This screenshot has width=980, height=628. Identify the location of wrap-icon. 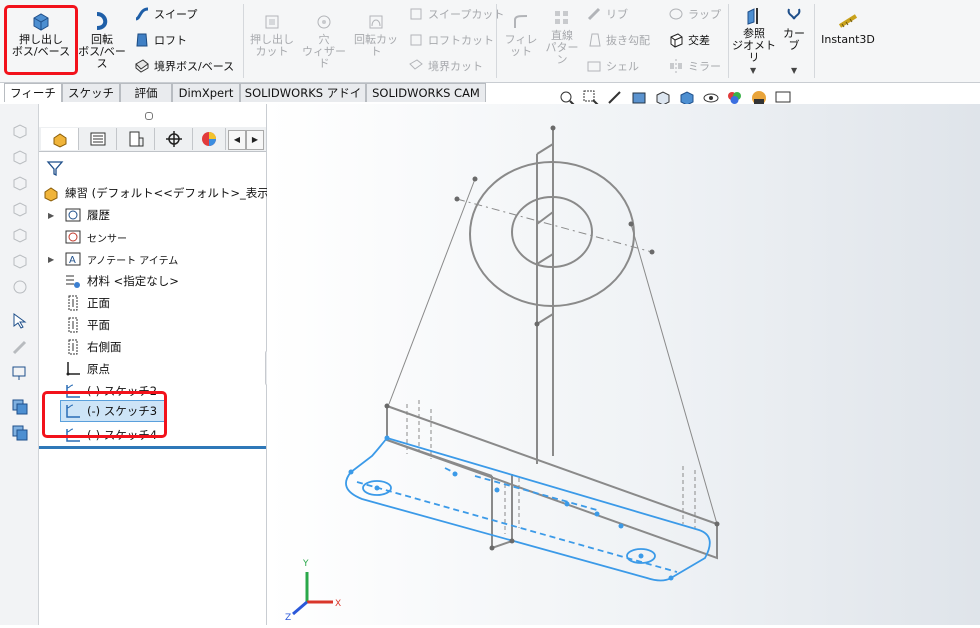
(676, 14).